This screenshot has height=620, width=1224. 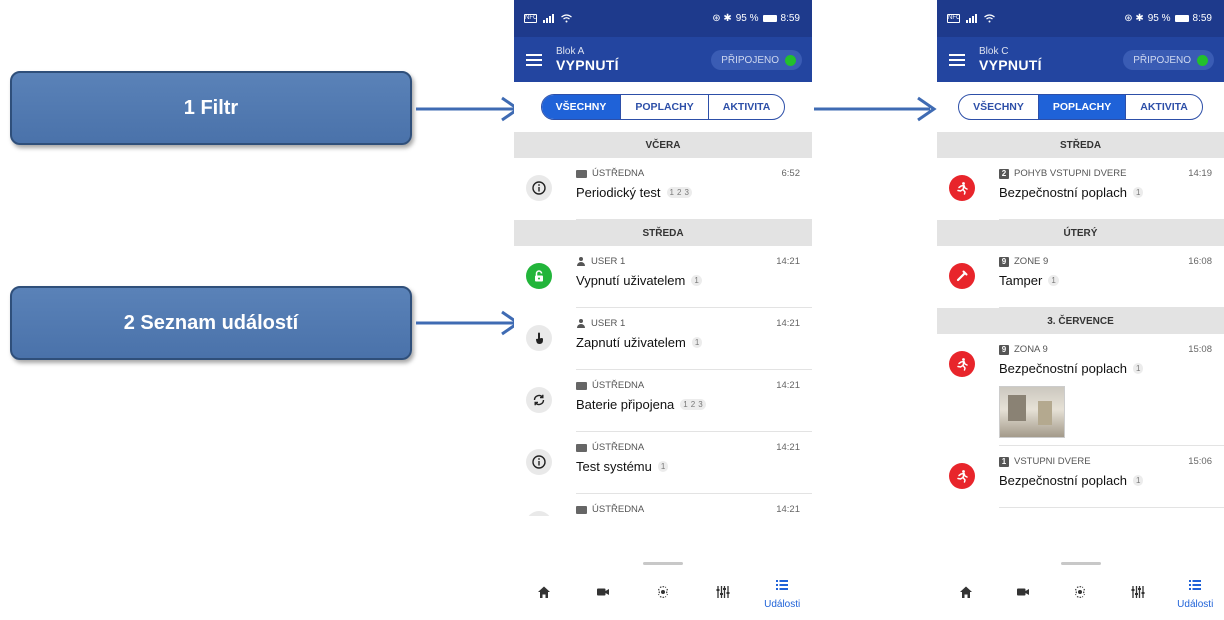 I want to click on list-item: ÚSTŘEDNA 14:21 Test systému 1, so click(x=663, y=463).